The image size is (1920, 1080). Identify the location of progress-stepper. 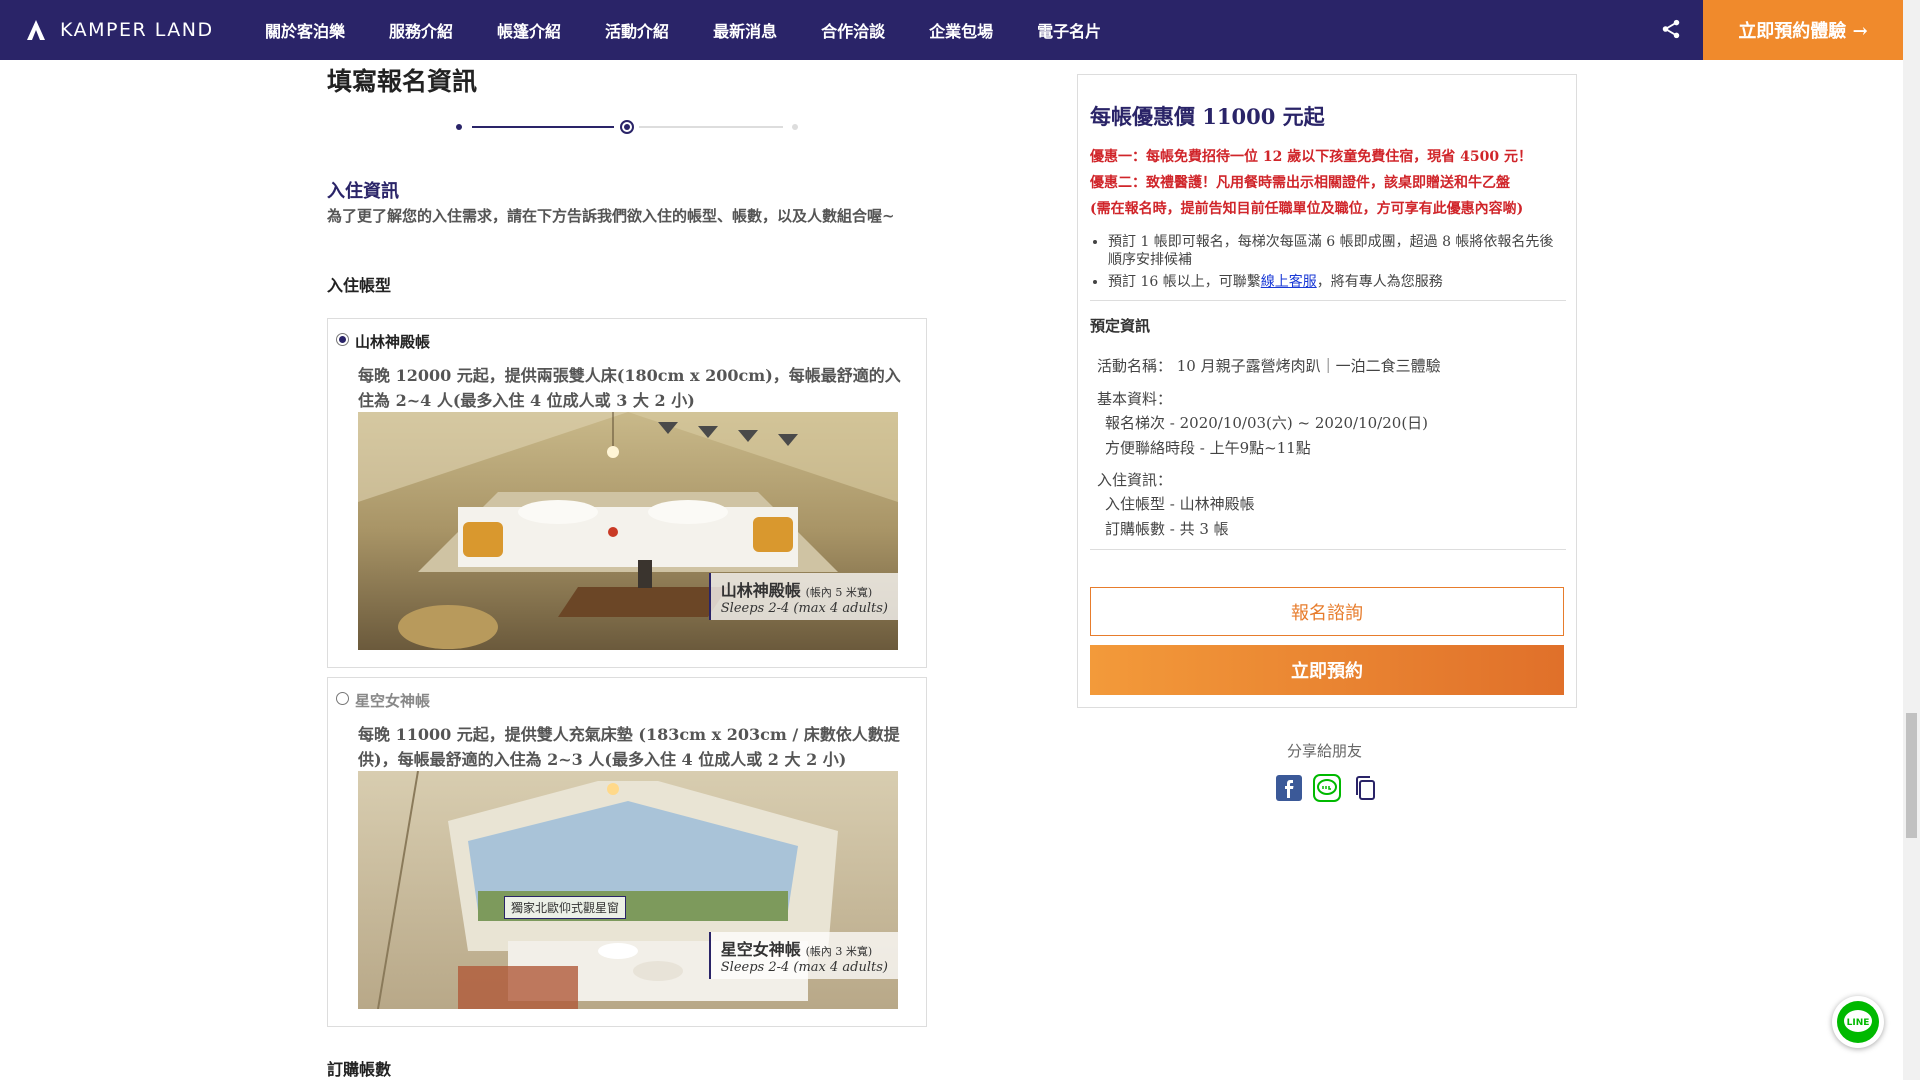
(627, 127).